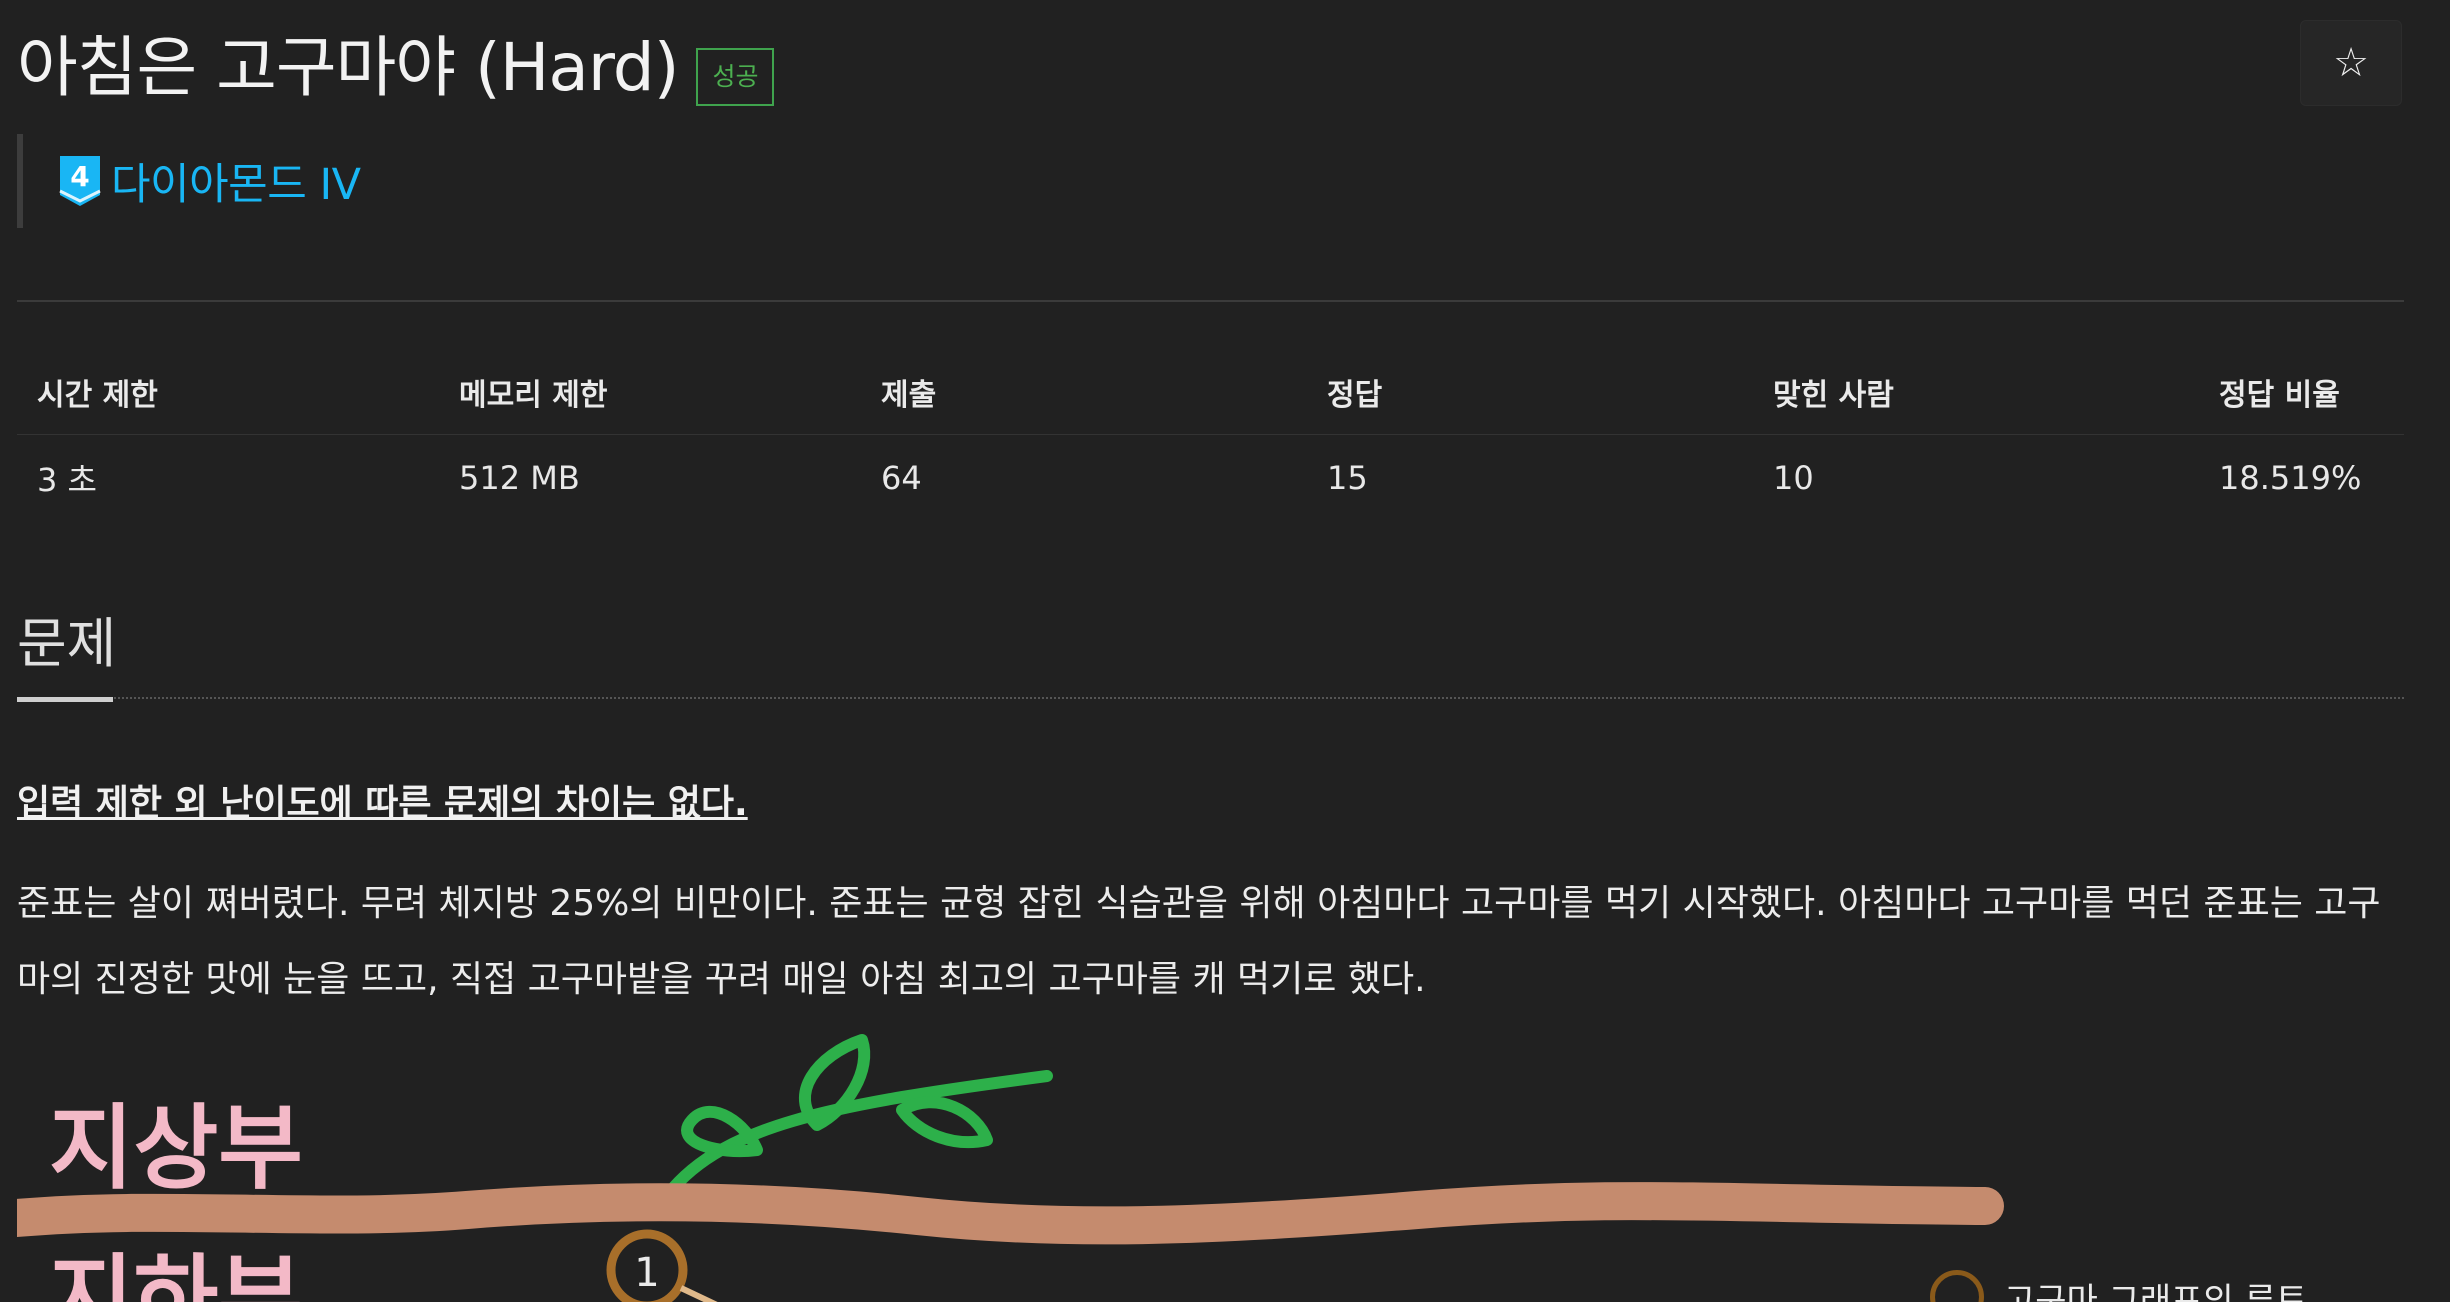 The image size is (2450, 1302). Describe the element at coordinates (176, 1148) in the screenshot. I see `label-above-ground: 지상부` at that location.